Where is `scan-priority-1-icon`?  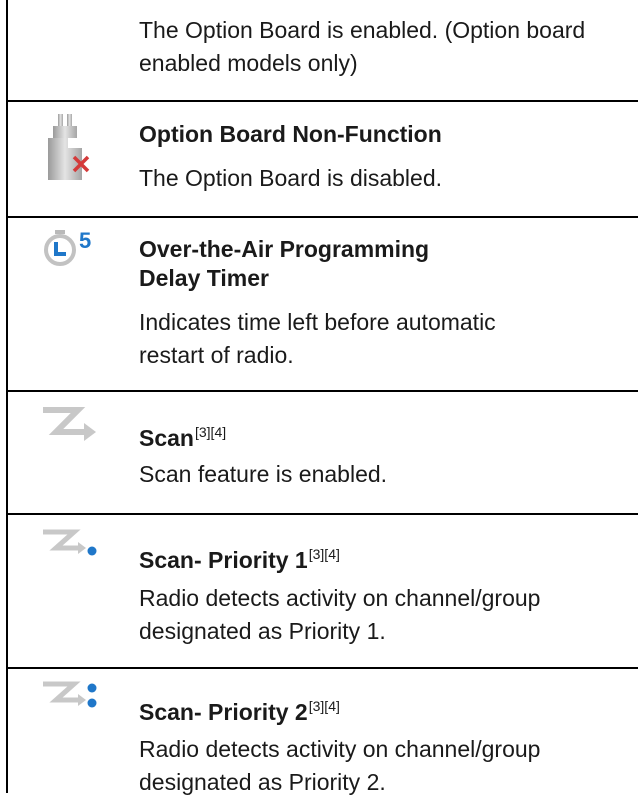
scan-priority-1-icon is located at coordinates (68, 549).